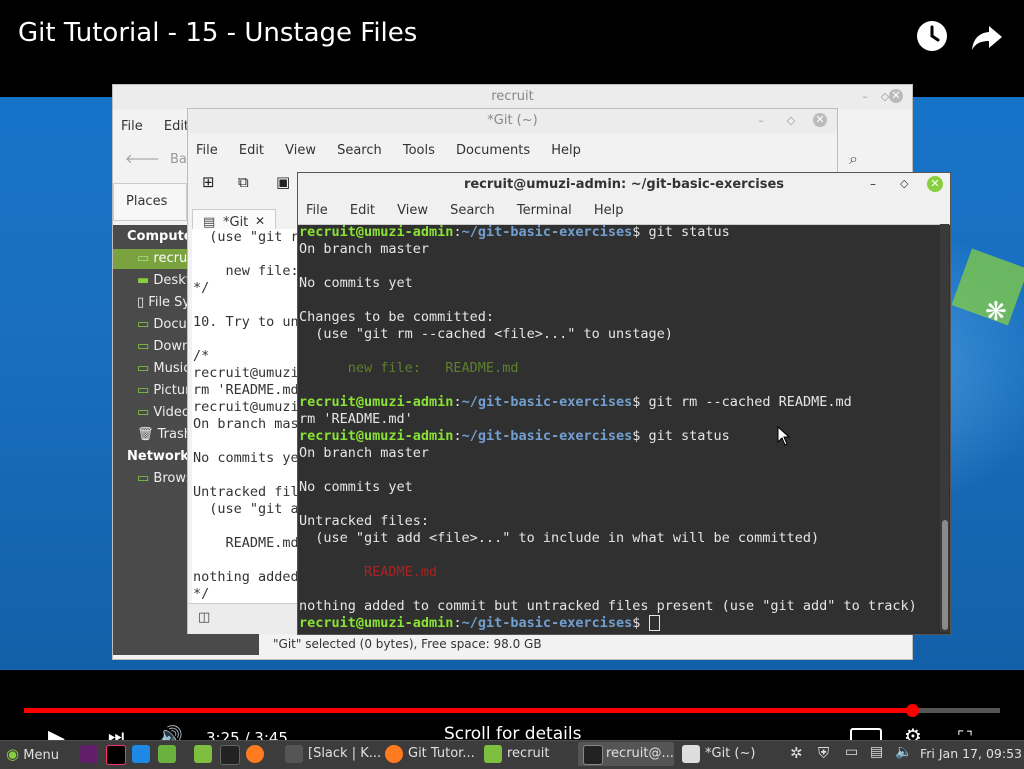  I want to click on editor-titlebar: *Git (~), so click(512, 121).